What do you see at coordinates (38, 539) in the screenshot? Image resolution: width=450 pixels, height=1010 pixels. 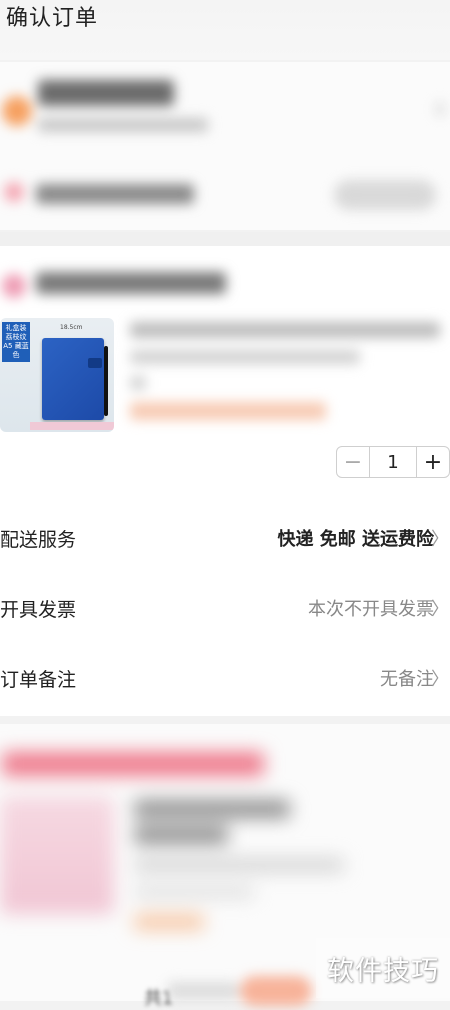 I see `delivery-service-label: 配送服务` at bounding box center [38, 539].